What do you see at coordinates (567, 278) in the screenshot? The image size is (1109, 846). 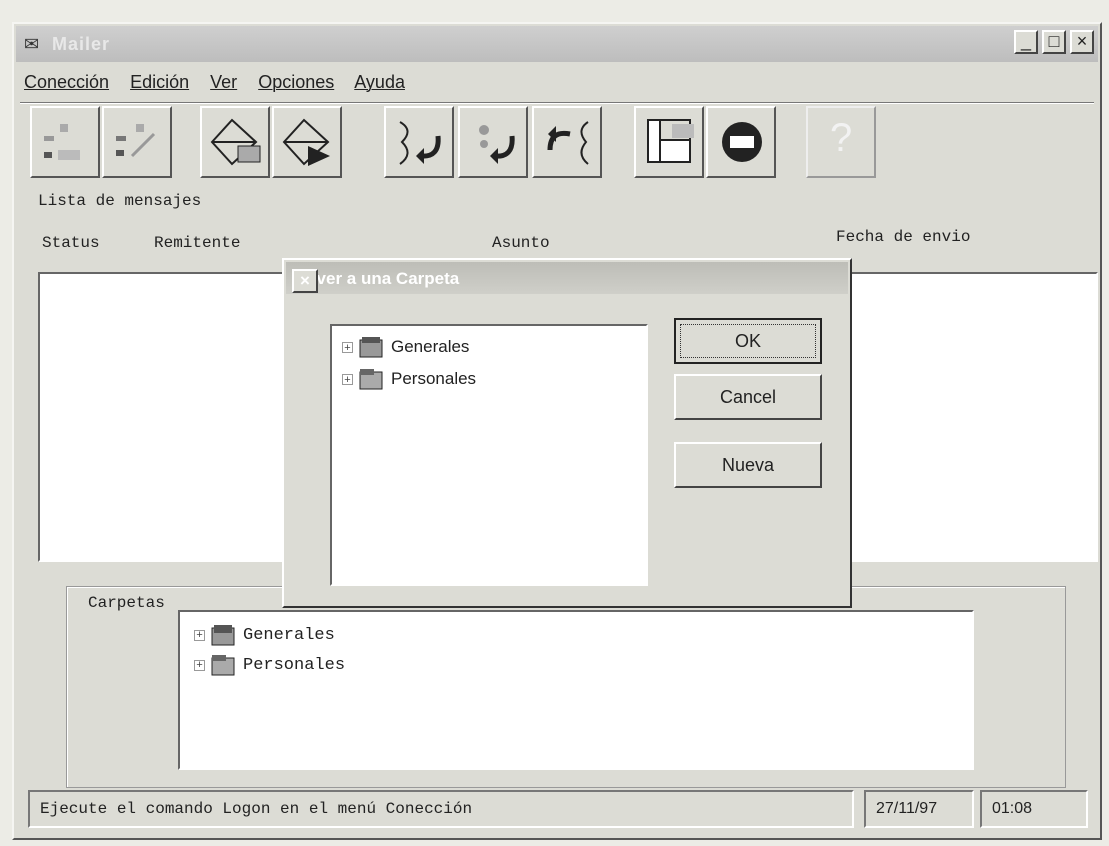 I see `dialog-title-bar: Mover a una Carpeta ×` at bounding box center [567, 278].